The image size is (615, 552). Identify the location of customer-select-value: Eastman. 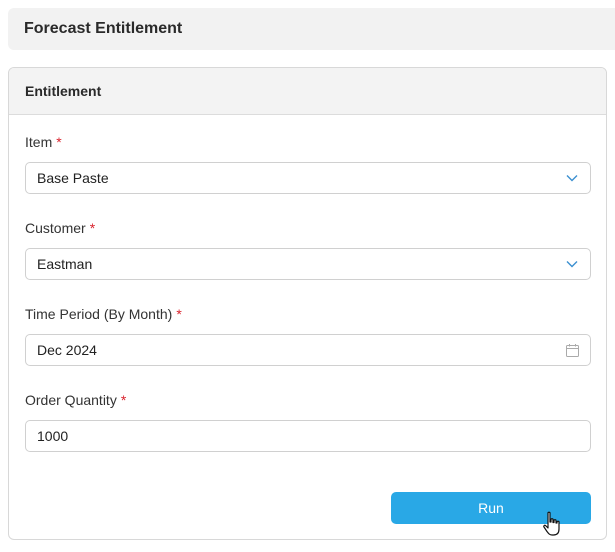
(65, 264).